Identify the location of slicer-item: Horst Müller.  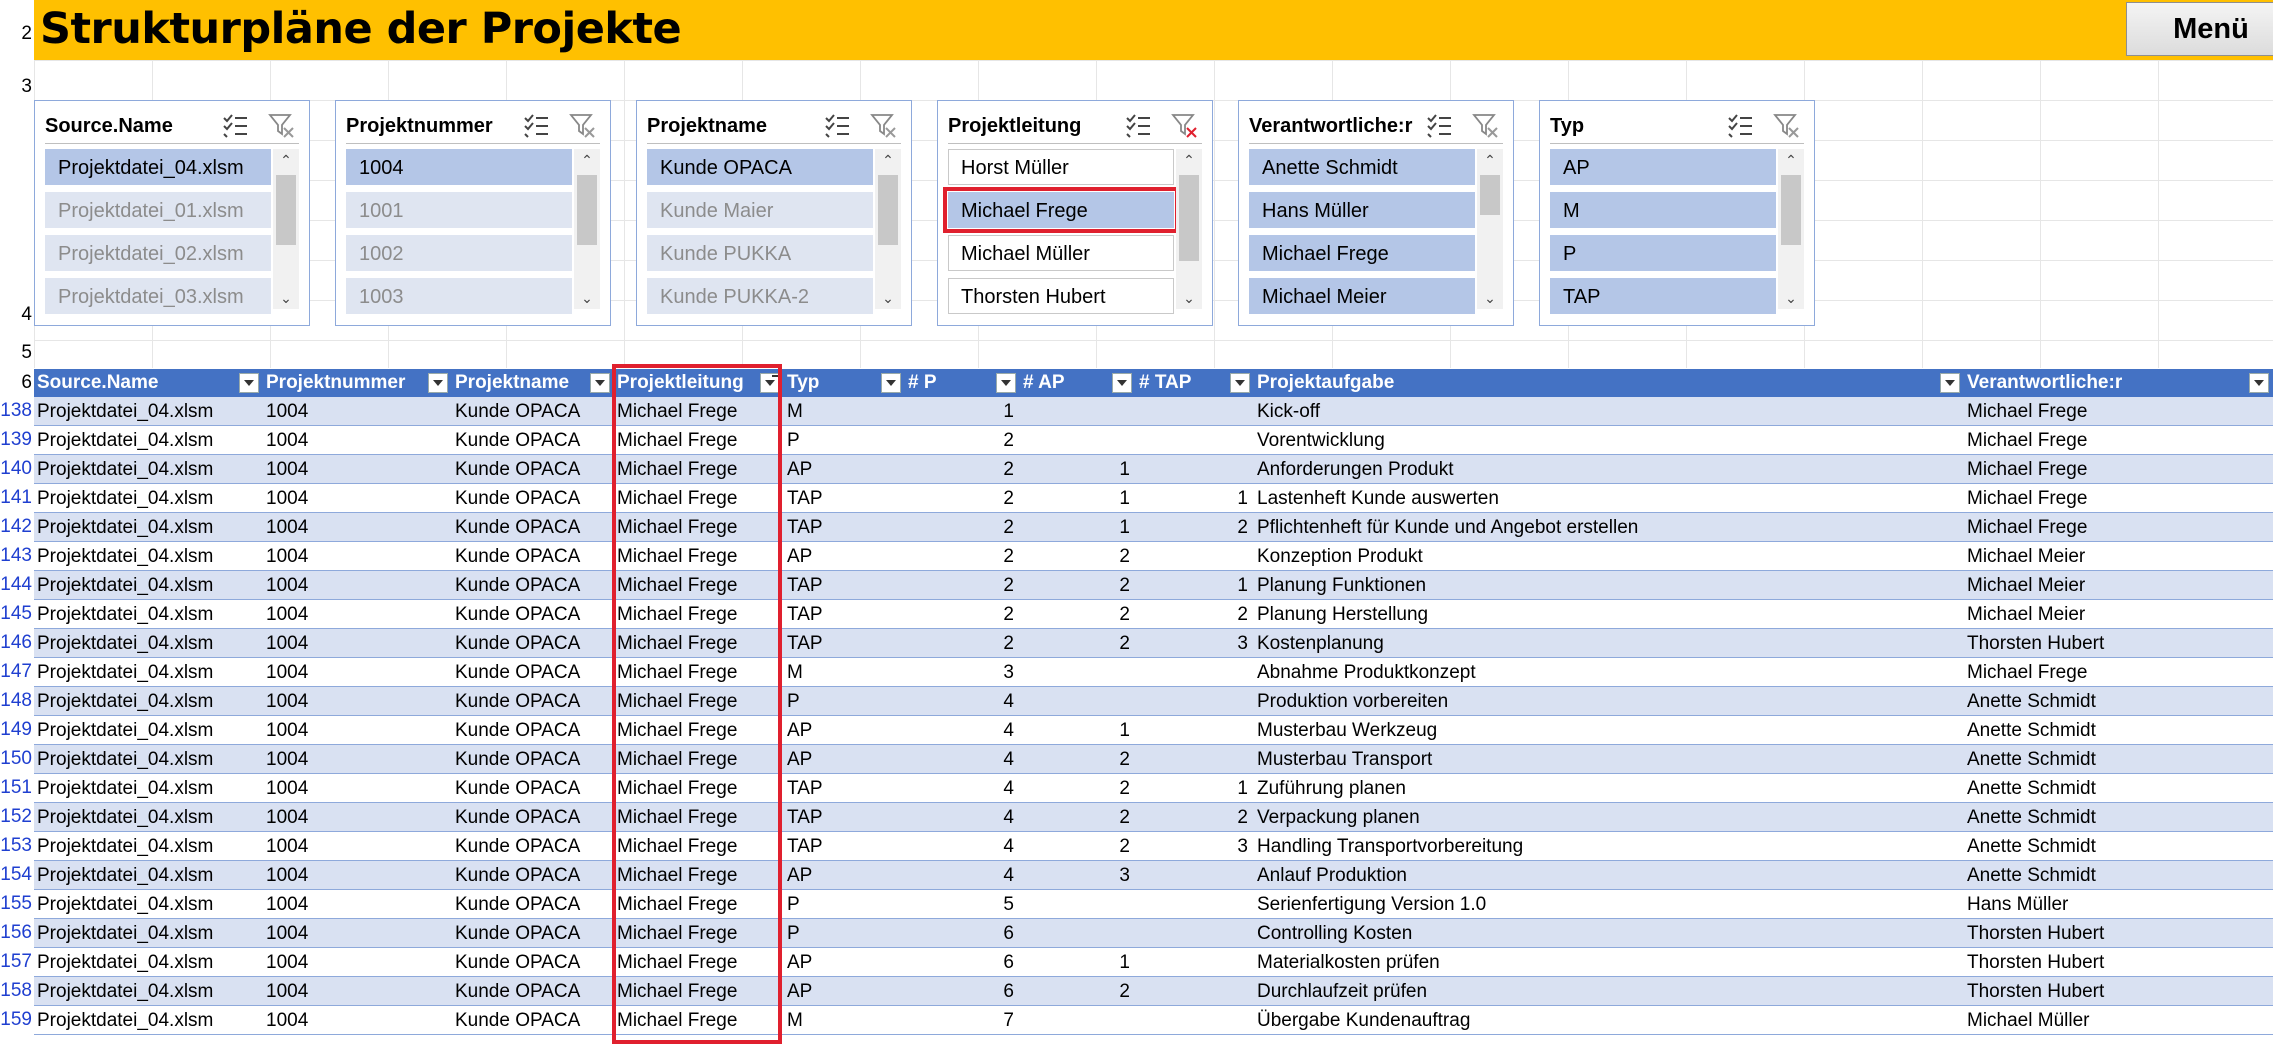
(1061, 167).